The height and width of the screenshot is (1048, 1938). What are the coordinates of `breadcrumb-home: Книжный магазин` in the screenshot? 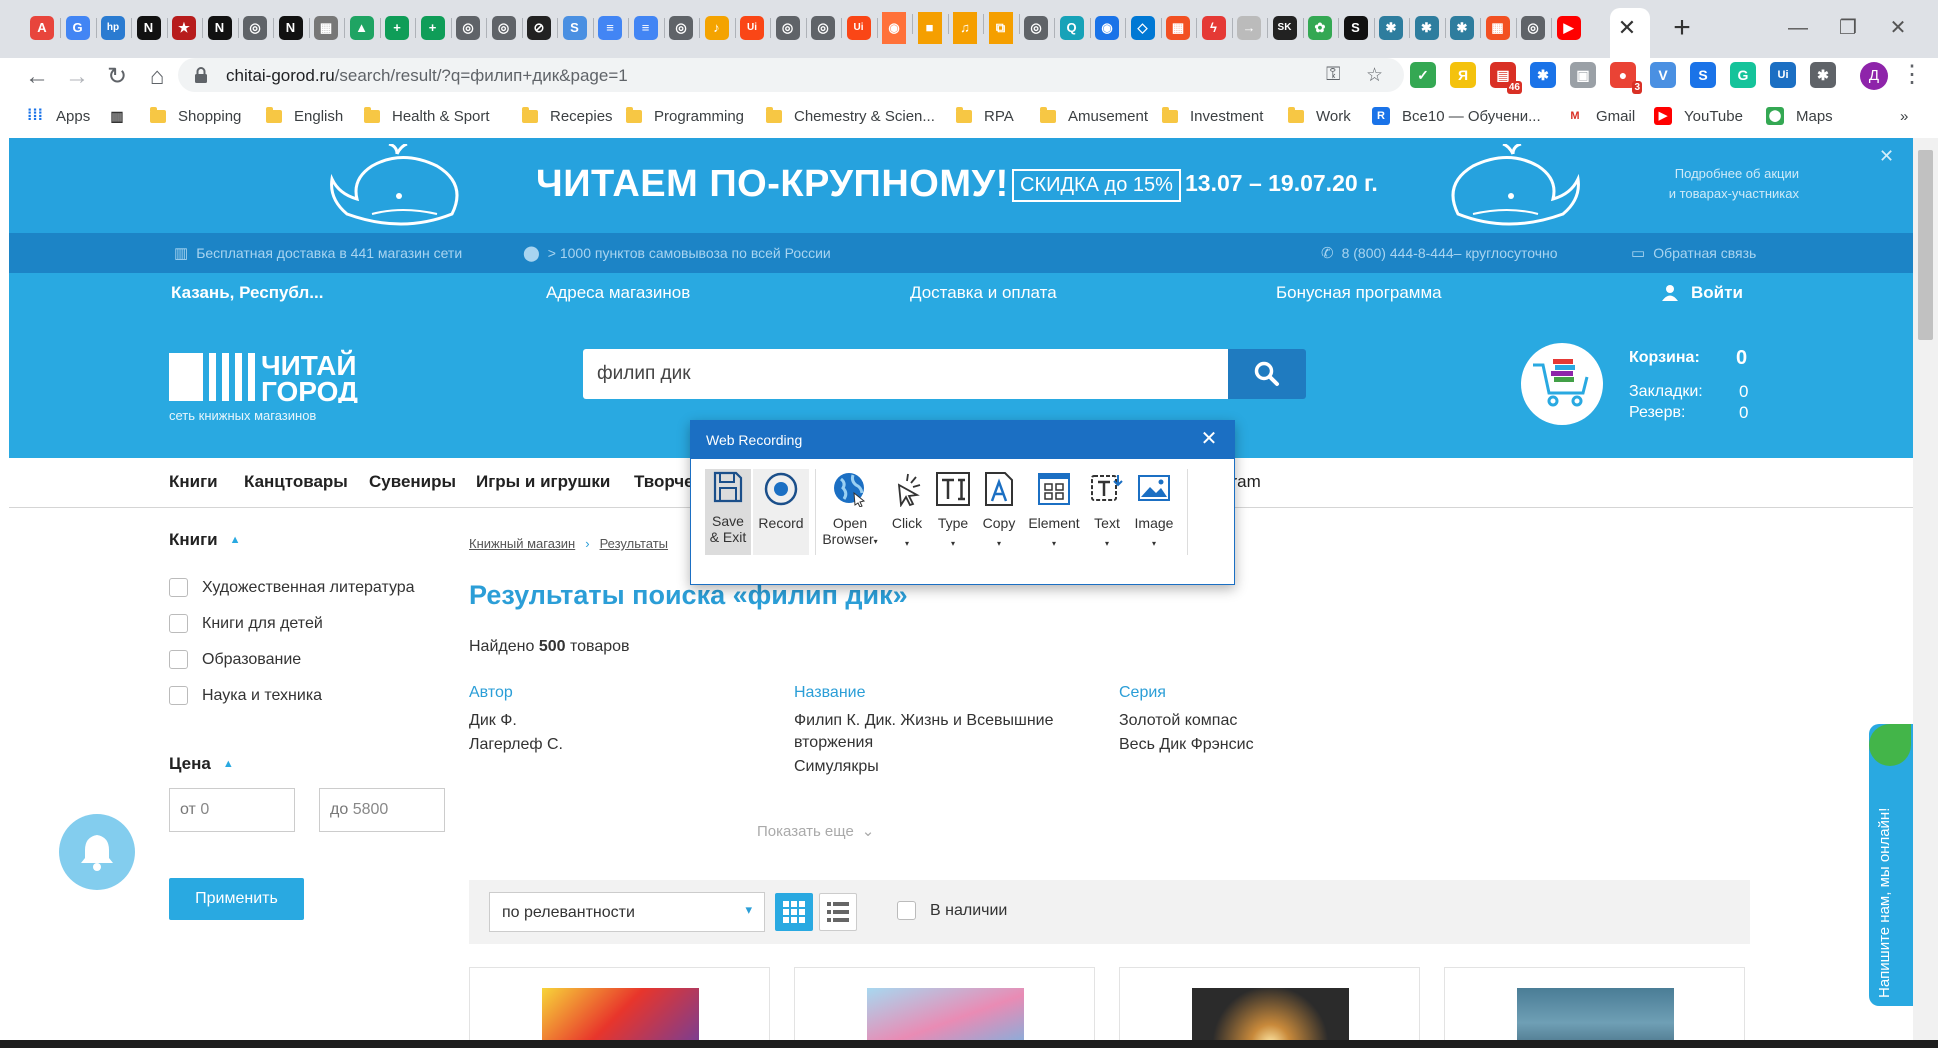 It's located at (522, 543).